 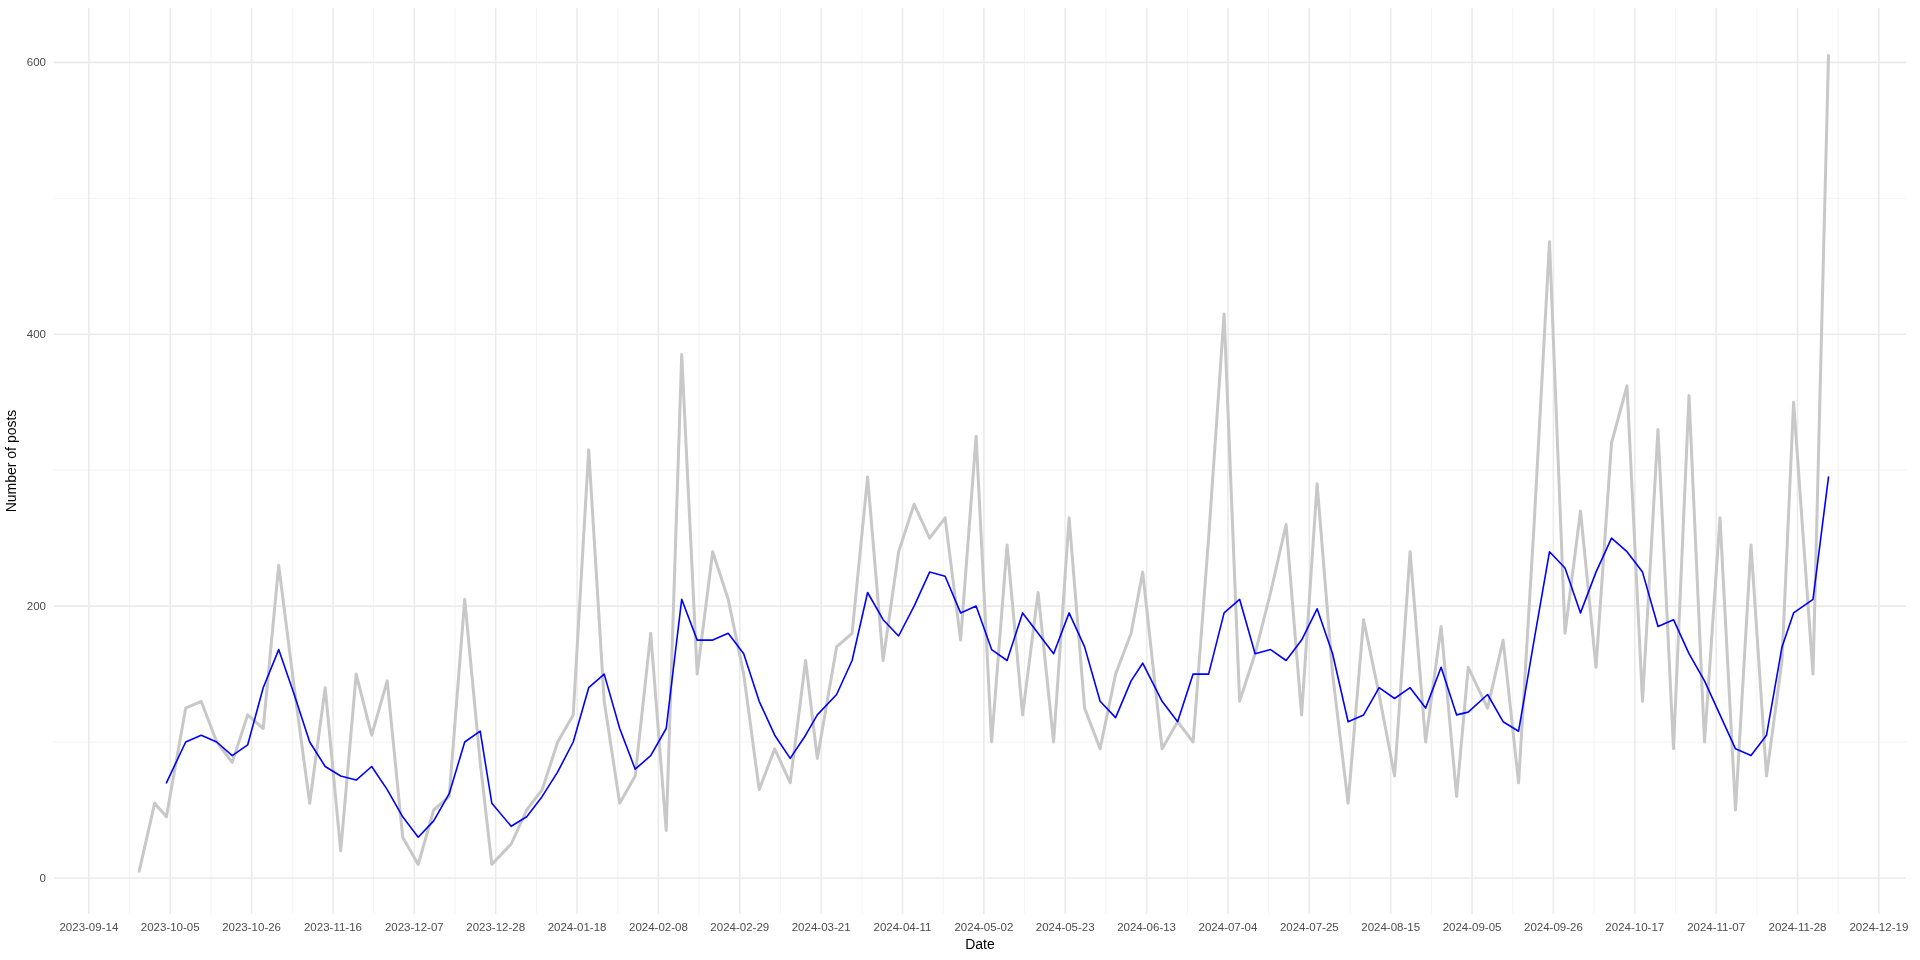 I want to click on x-tick-label: 2023-12-07, so click(x=414, y=927).